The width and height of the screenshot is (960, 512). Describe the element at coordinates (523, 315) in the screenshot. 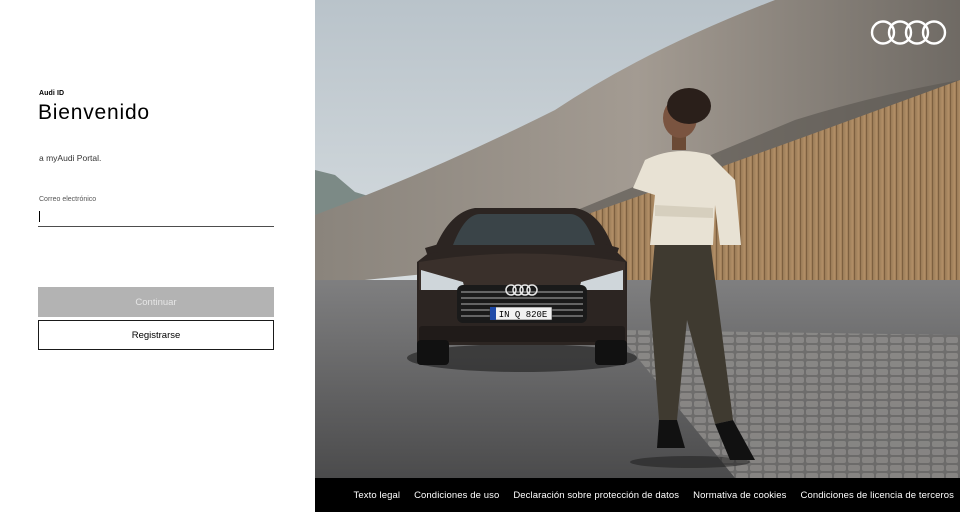

I see `license-plate-text: IN Q 820E` at that location.